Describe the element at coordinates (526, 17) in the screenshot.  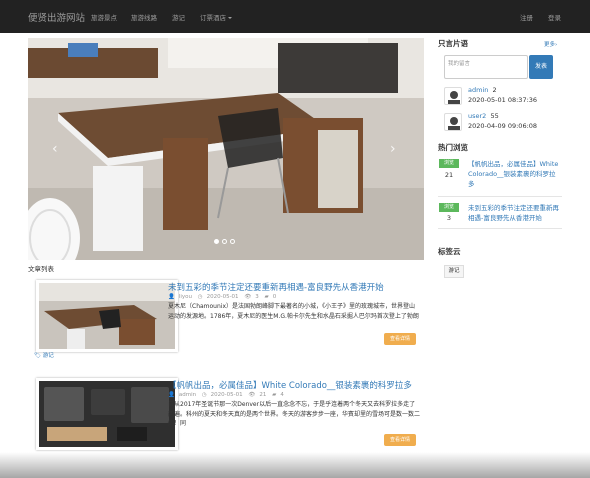
I see `register-link: 注册` at that location.